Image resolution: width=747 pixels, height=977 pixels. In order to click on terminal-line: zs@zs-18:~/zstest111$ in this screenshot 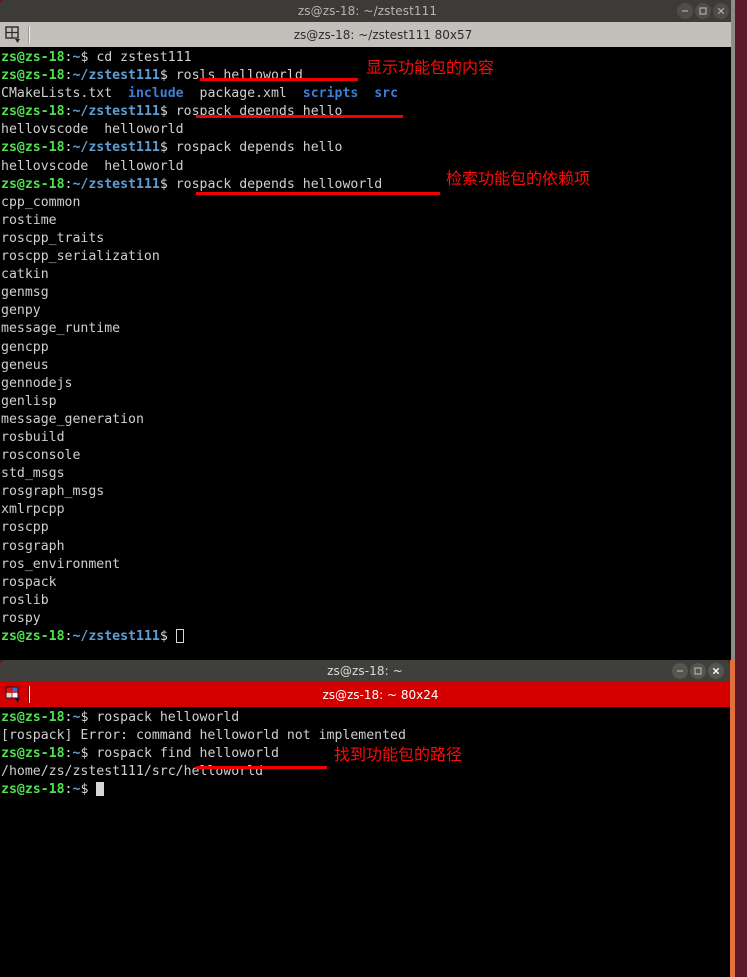, I will do `click(368, 637)`.